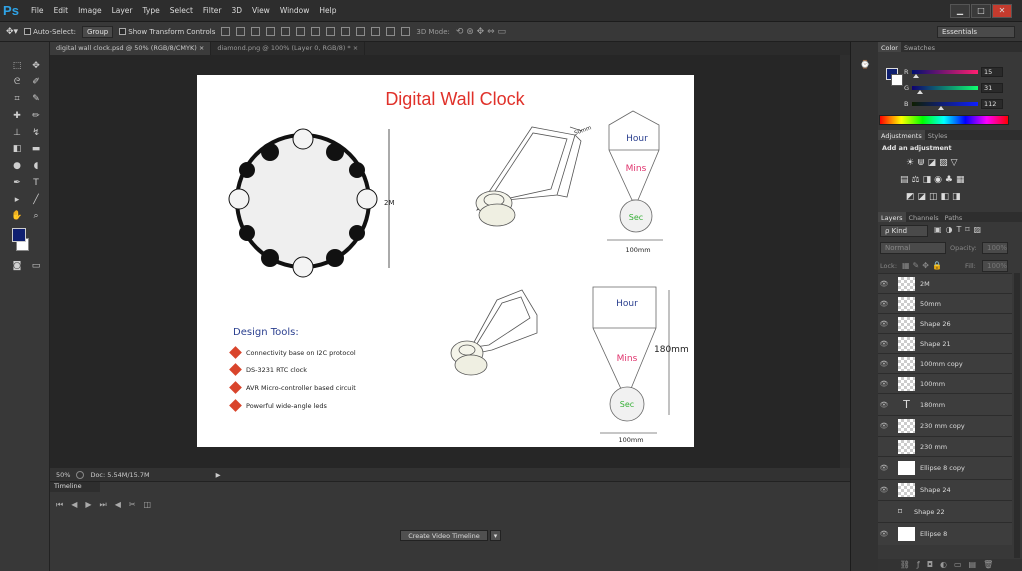 This screenshot has width=1022, height=571. I want to click on tab-styles: Styles, so click(938, 135).